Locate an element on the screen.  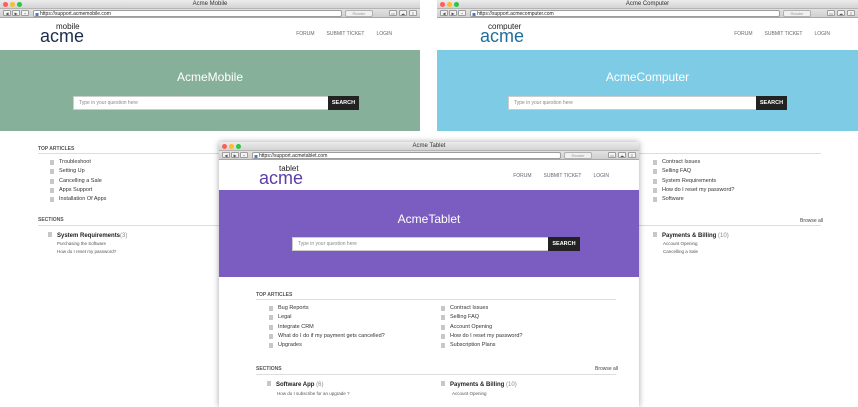
computer-site-header: computer acme FORUM SUBMIT TICKET LOGIN is located at coordinates (647, 34).